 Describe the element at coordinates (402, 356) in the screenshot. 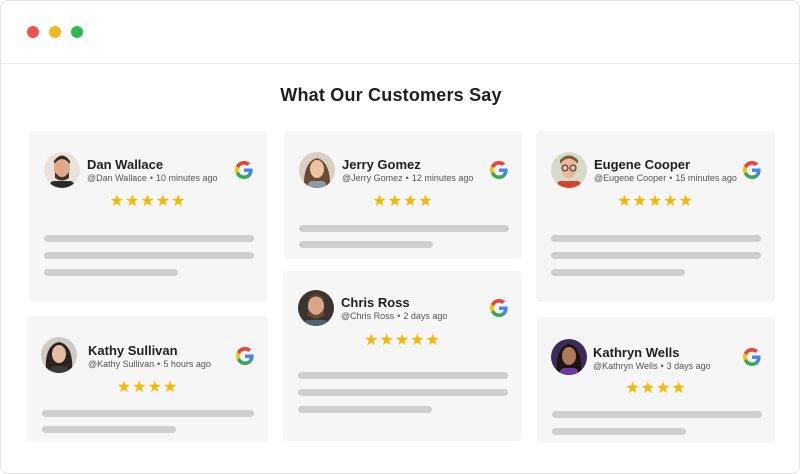

I see `review-card: Chris Ross @Chris Ross • 2 days ago ★★★★★` at that location.